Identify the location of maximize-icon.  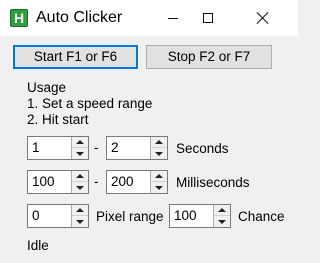
(208, 18).